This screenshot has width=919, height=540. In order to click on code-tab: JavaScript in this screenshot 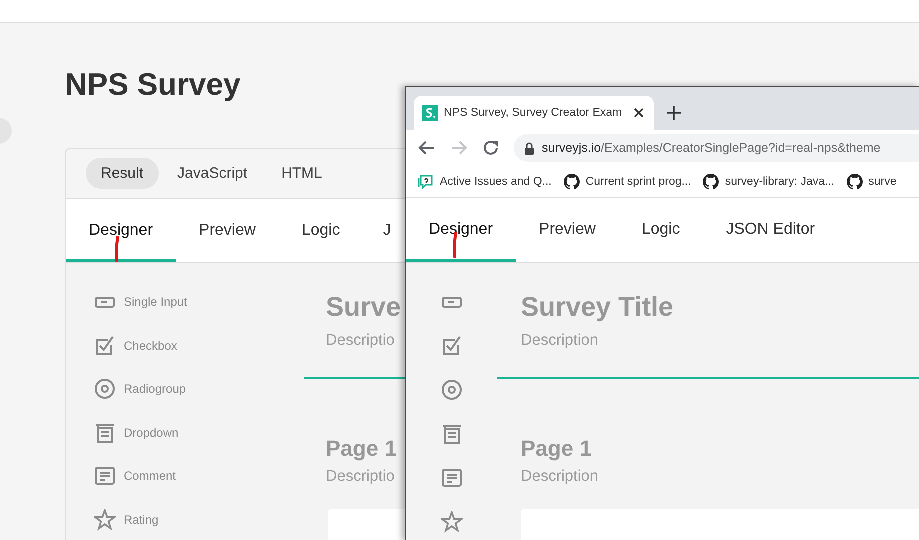, I will do `click(212, 173)`.